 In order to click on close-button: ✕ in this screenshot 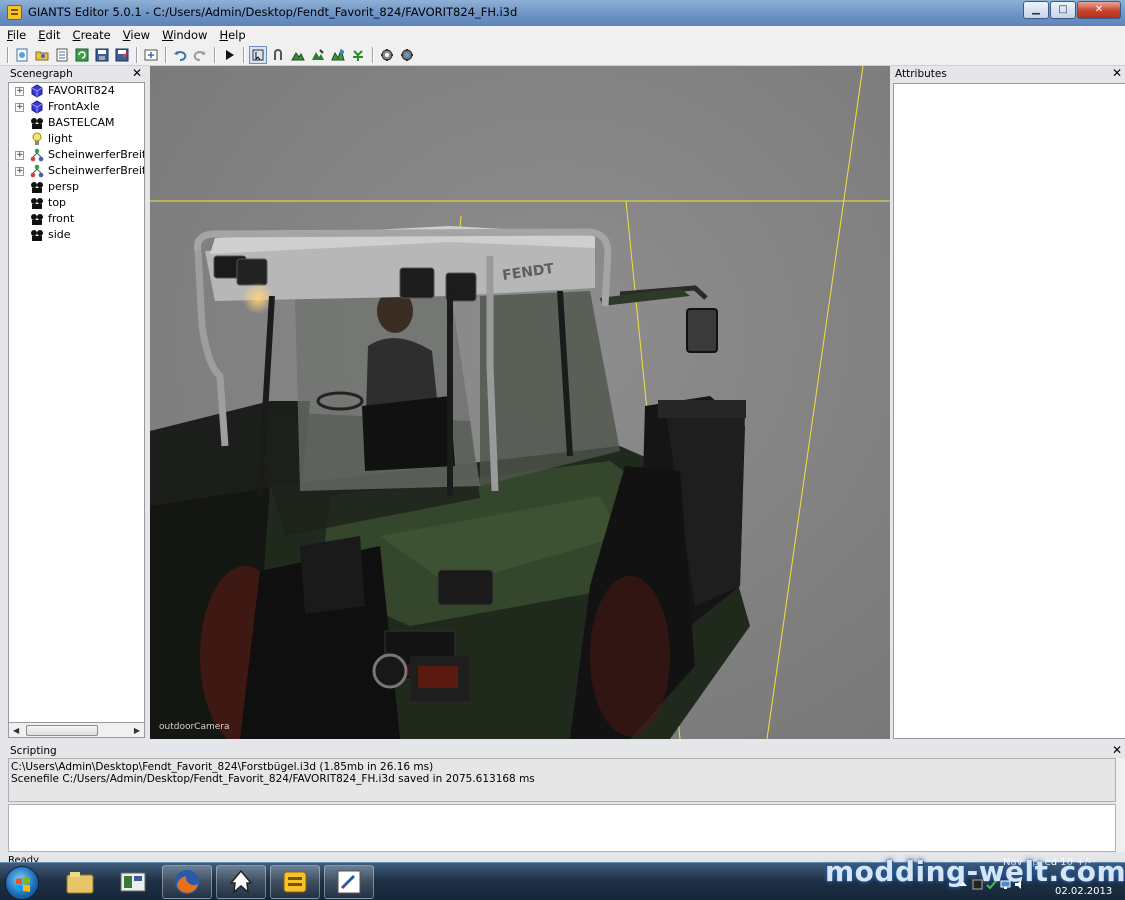, I will do `click(1099, 10)`.